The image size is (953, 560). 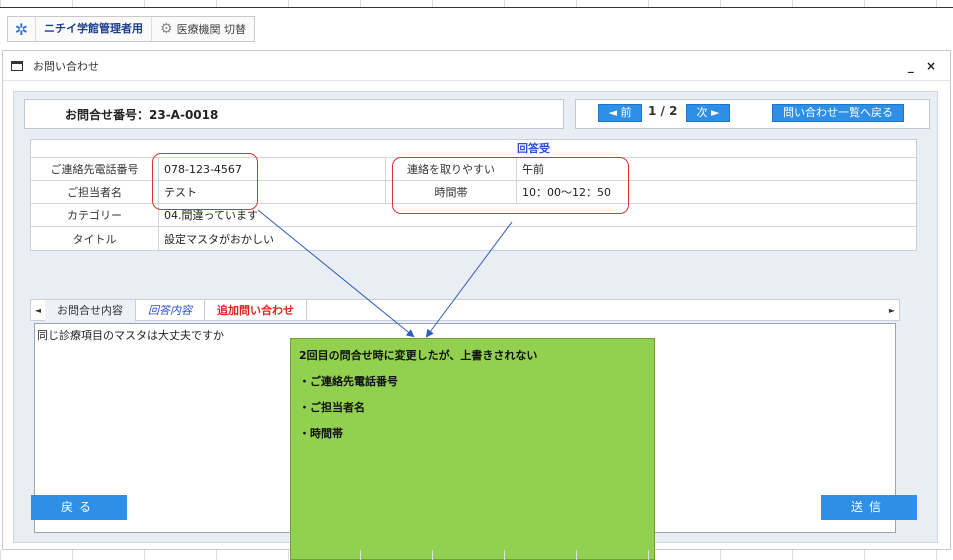 What do you see at coordinates (95, 238) in the screenshot?
I see `title-label: タイトル` at bounding box center [95, 238].